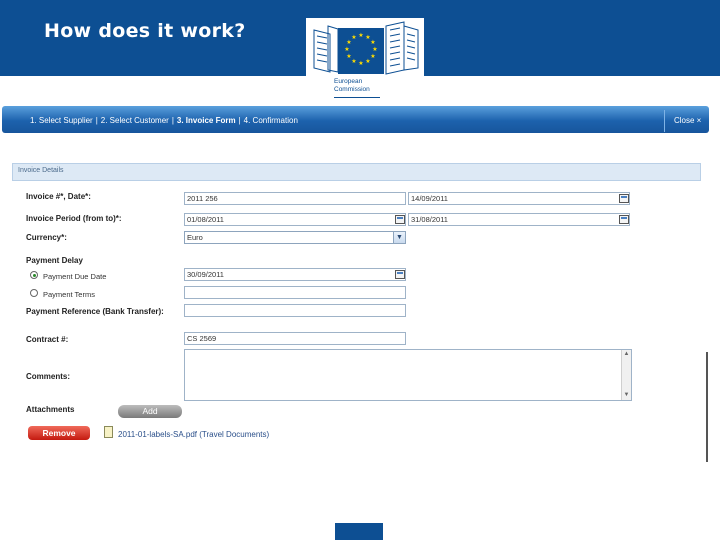 This screenshot has width=720, height=540. I want to click on period-to-input: 31/08/2011, so click(519, 219).